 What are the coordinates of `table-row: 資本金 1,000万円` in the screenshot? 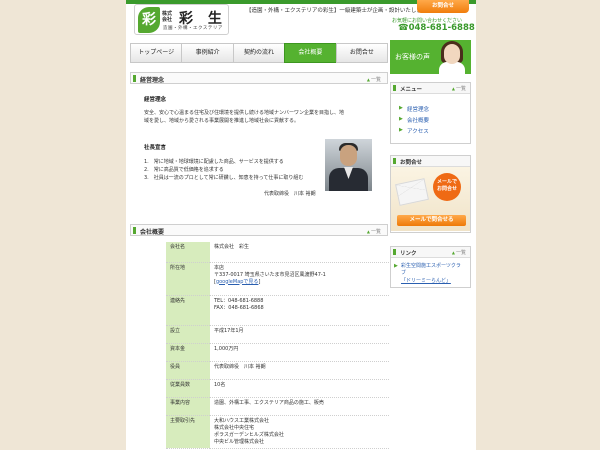 It's located at (277, 352).